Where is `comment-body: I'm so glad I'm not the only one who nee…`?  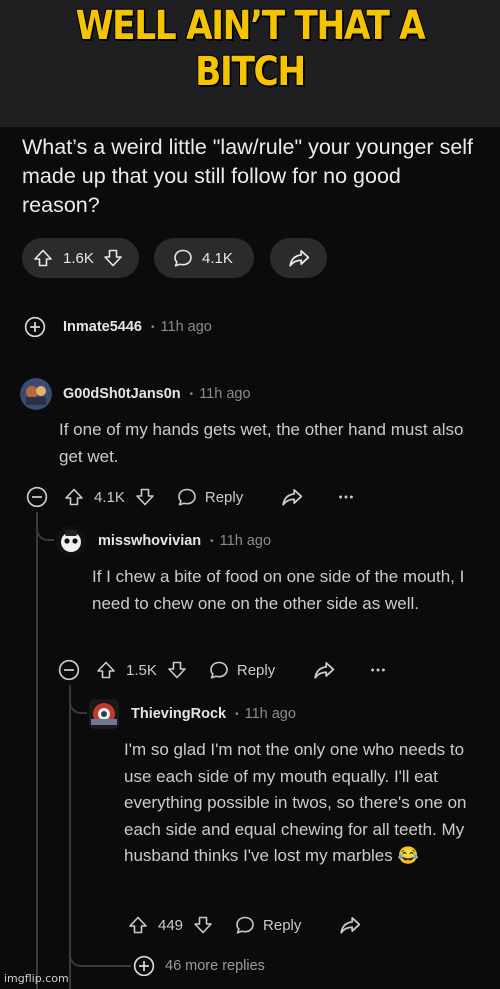 comment-body: I'm so glad I'm not the only one who nee… is located at coordinates (295, 802).